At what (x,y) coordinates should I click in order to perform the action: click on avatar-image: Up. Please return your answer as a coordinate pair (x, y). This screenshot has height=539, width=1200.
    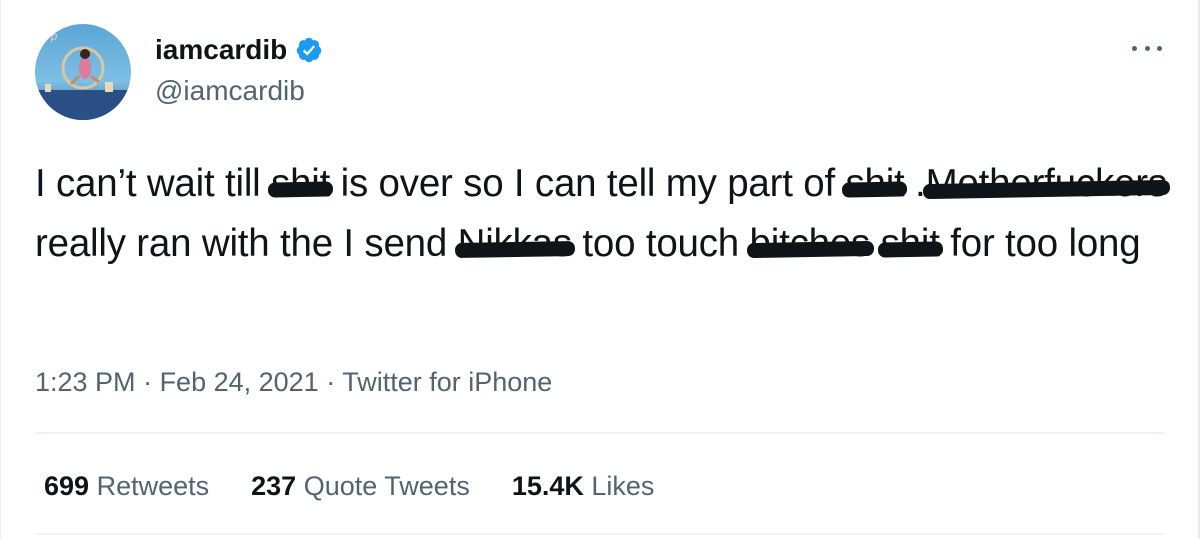
    Looking at the image, I should click on (83, 72).